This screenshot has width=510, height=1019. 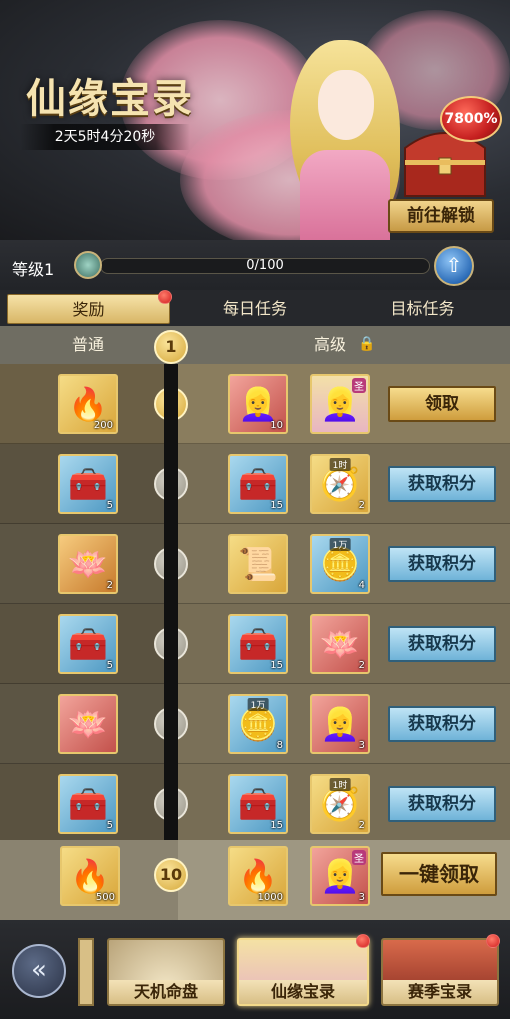 I want to click on unlock-button: 前往解锁, so click(x=441, y=216).